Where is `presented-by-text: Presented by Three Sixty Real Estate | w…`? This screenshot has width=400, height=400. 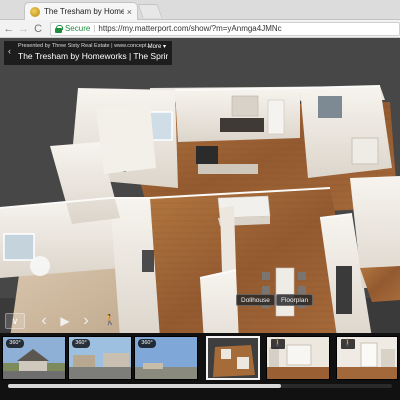 presented-by-text: Presented by Three Sixty Real Estate | w… is located at coordinates (85, 46).